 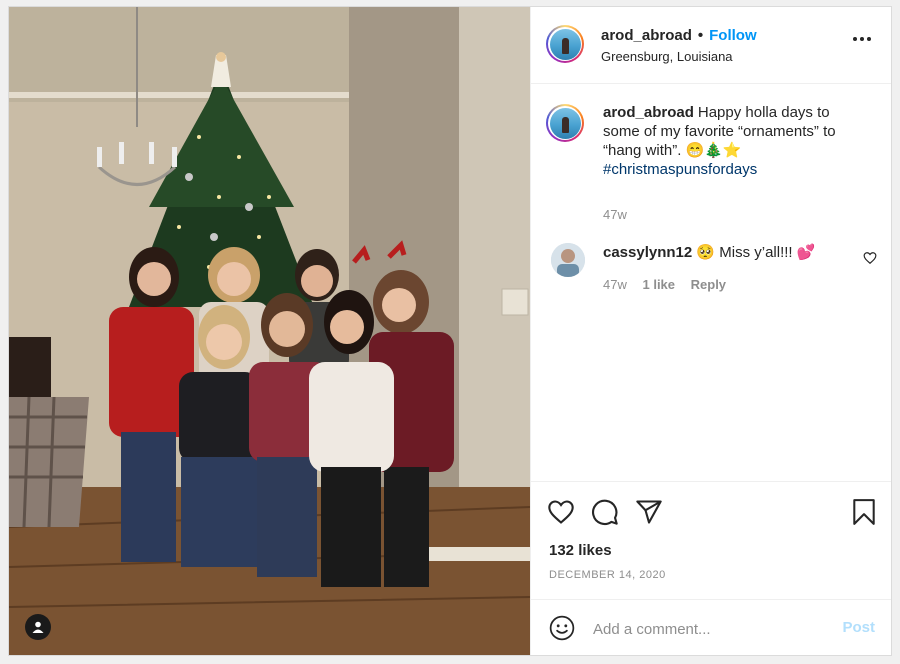 I want to click on user-tag-icon, so click(x=38, y=627).